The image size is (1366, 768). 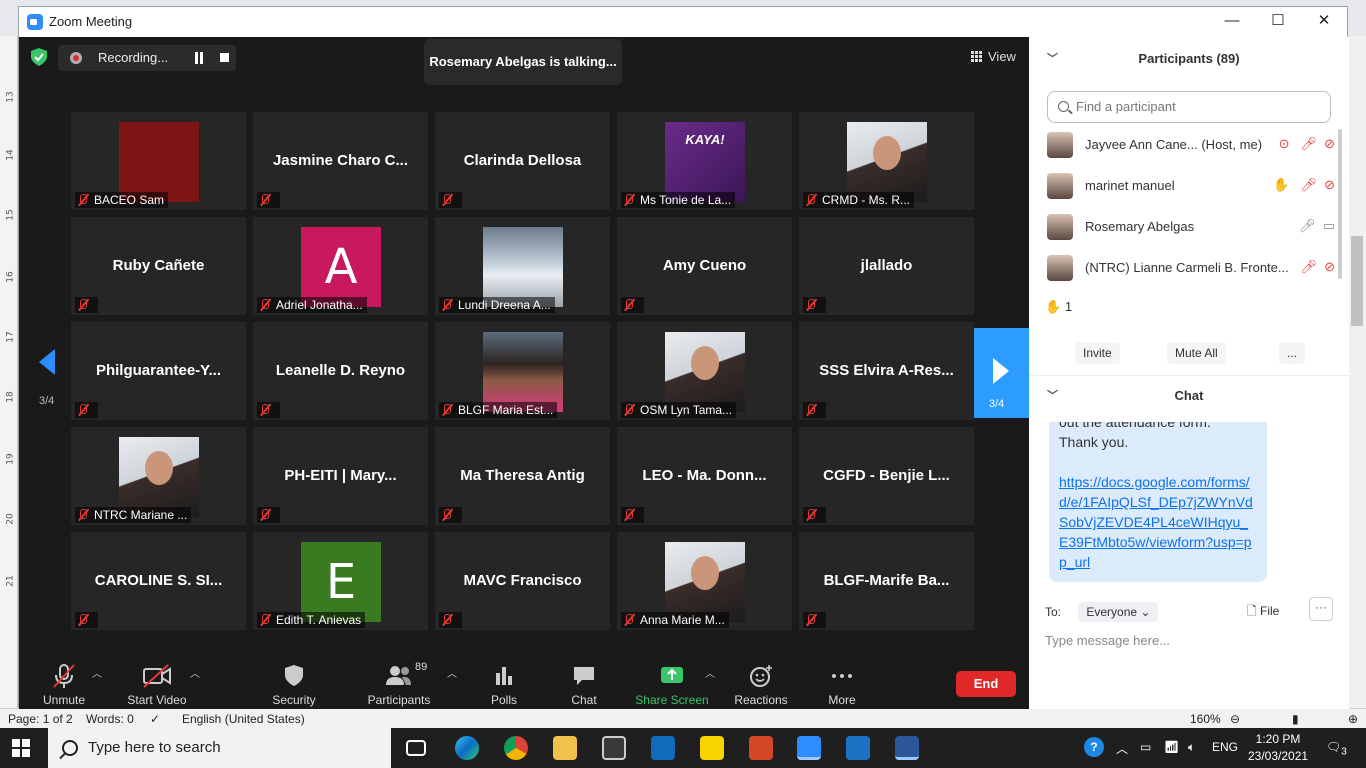 What do you see at coordinates (1130, 185) in the screenshot?
I see `participant-name: marinet manuel` at bounding box center [1130, 185].